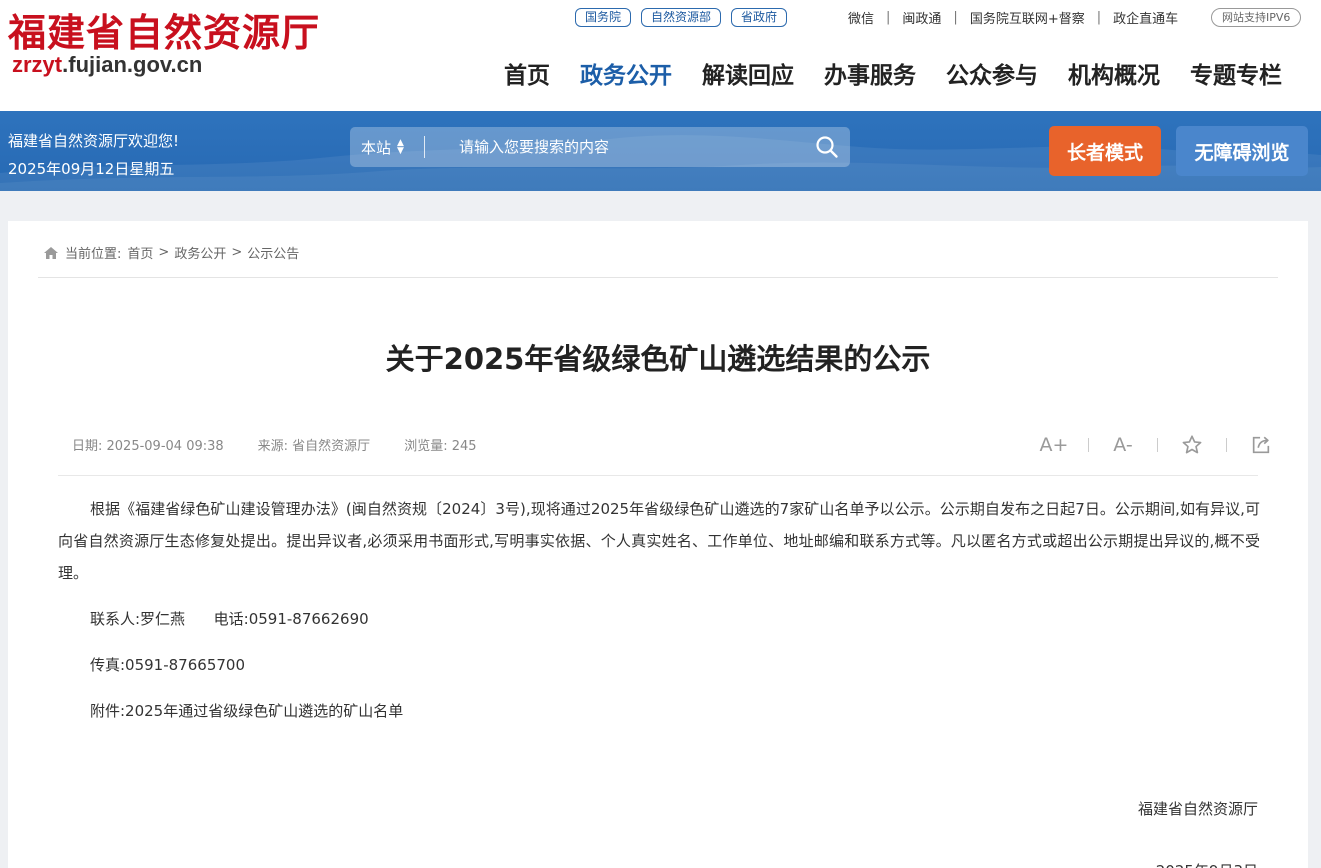 Image resolution: width=1321 pixels, height=868 pixels. What do you see at coordinates (921, 17) in the screenshot?
I see `top-link-mzt: 闽政通` at bounding box center [921, 17].